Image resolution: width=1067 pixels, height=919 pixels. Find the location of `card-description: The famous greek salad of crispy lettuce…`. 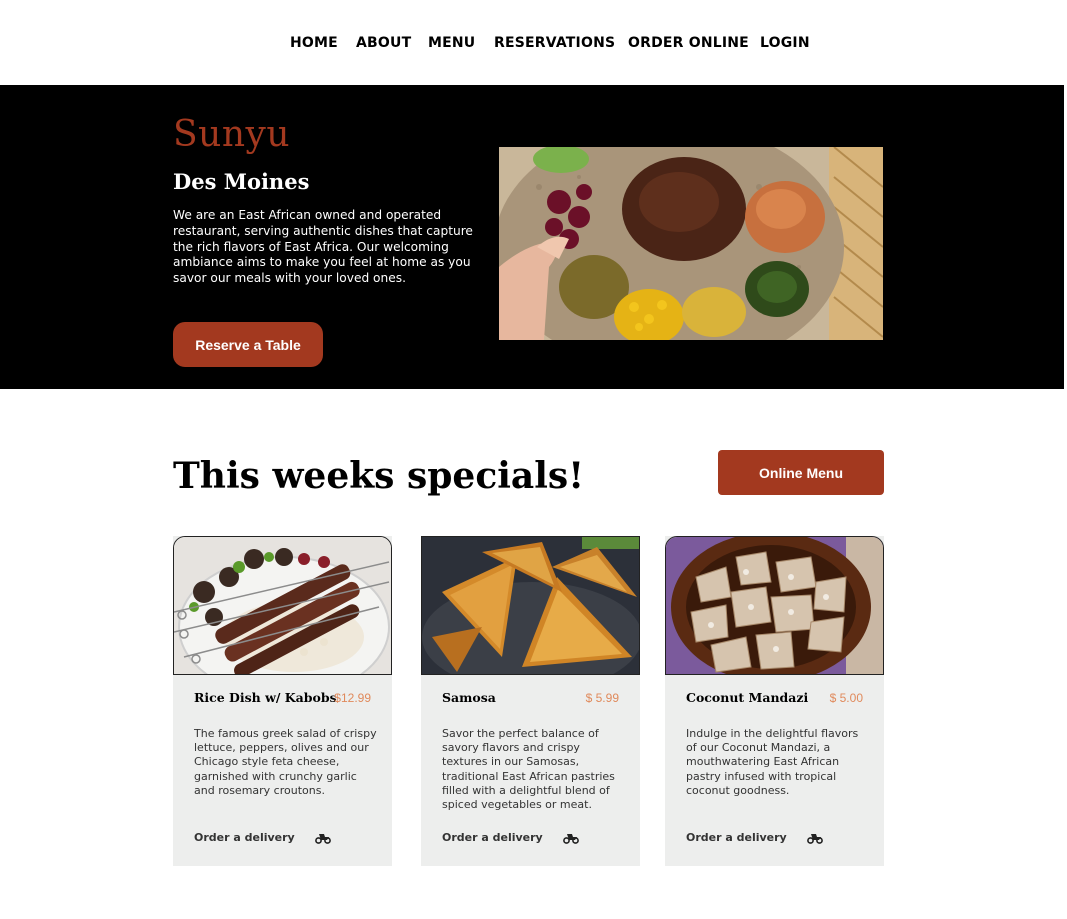

card-description: The famous greek salad of crispy lettuce… is located at coordinates (285, 762).